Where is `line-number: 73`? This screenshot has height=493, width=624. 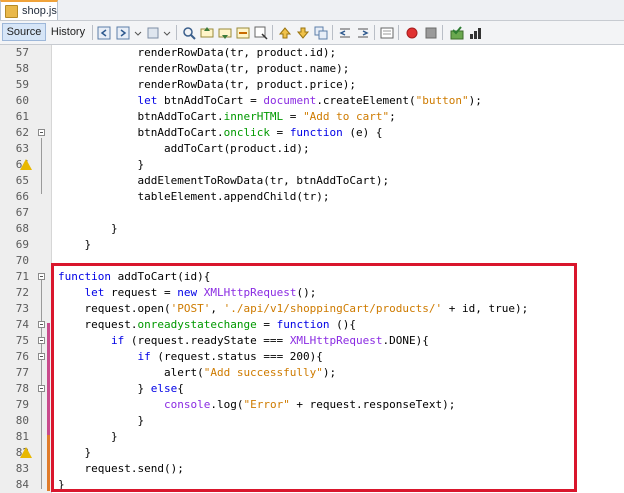
line-number: 73 is located at coordinates (22, 308).